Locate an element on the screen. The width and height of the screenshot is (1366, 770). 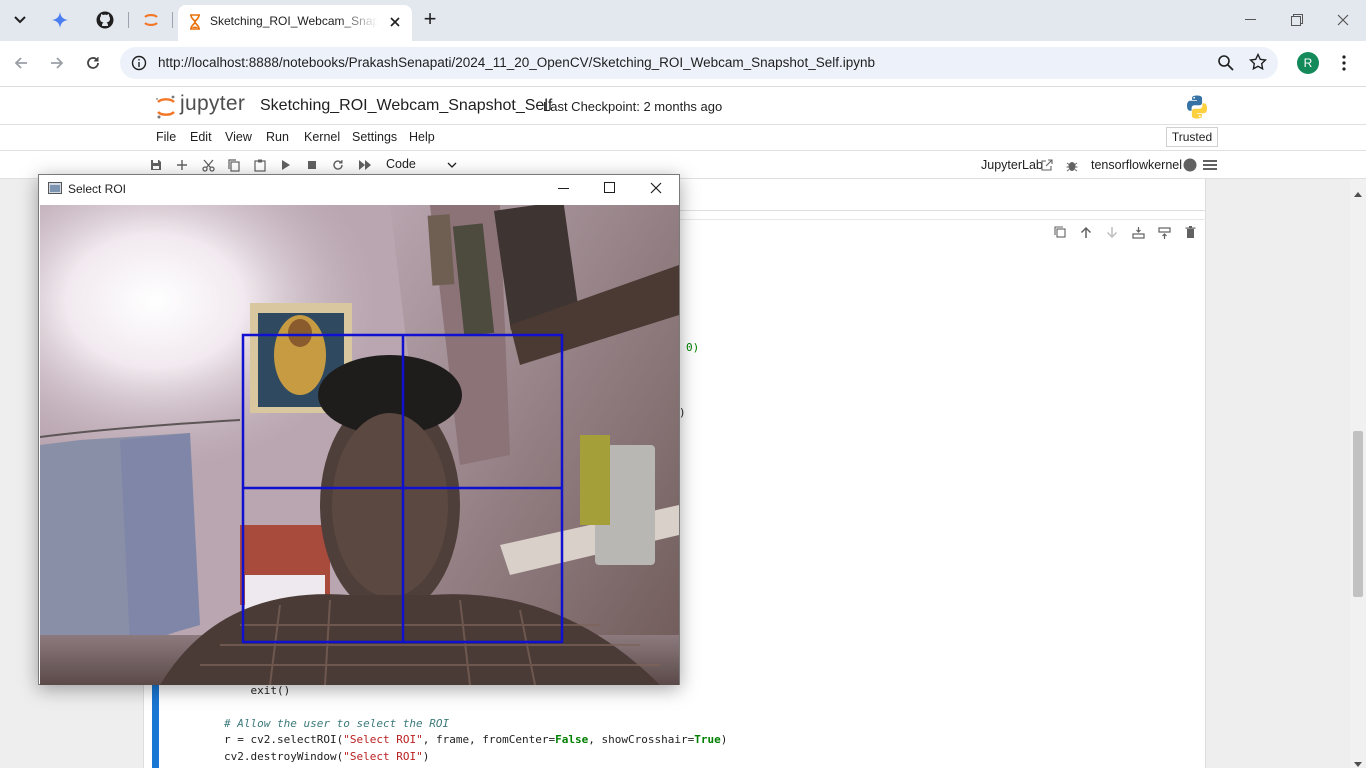
save-icon is located at coordinates (156, 165).